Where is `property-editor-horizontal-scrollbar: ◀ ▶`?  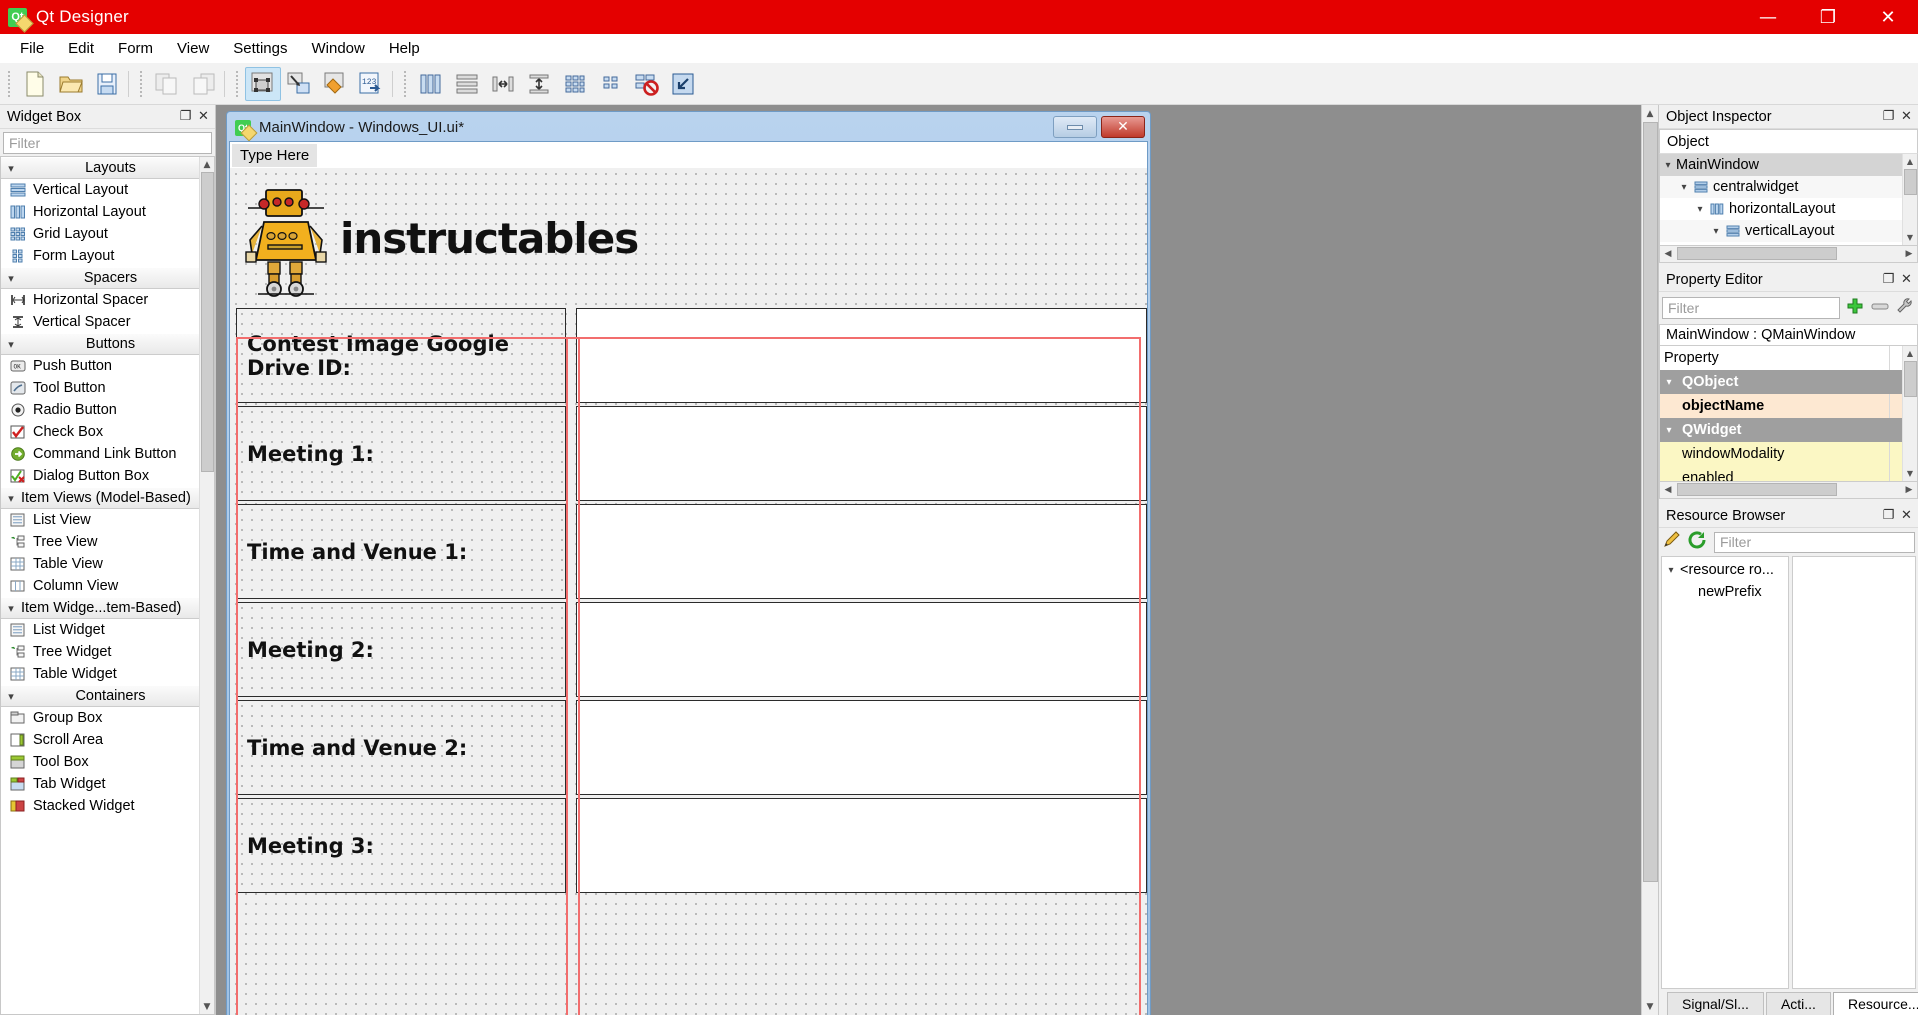 property-editor-horizontal-scrollbar: ◀ ▶ is located at coordinates (1788, 490).